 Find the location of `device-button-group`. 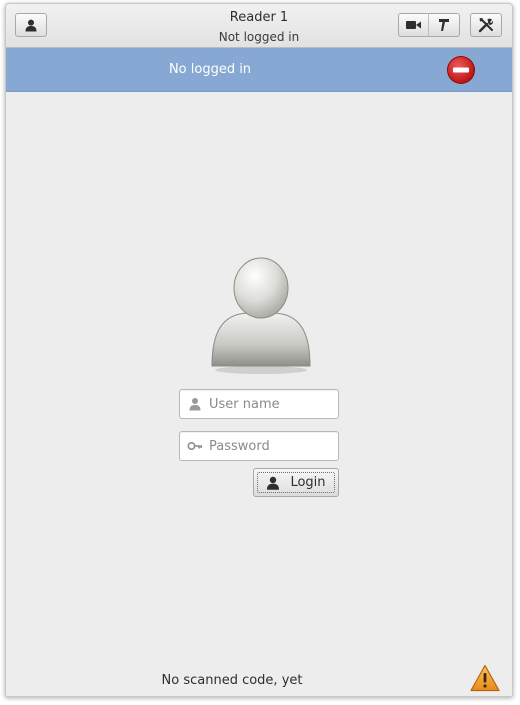

device-button-group is located at coordinates (429, 25).